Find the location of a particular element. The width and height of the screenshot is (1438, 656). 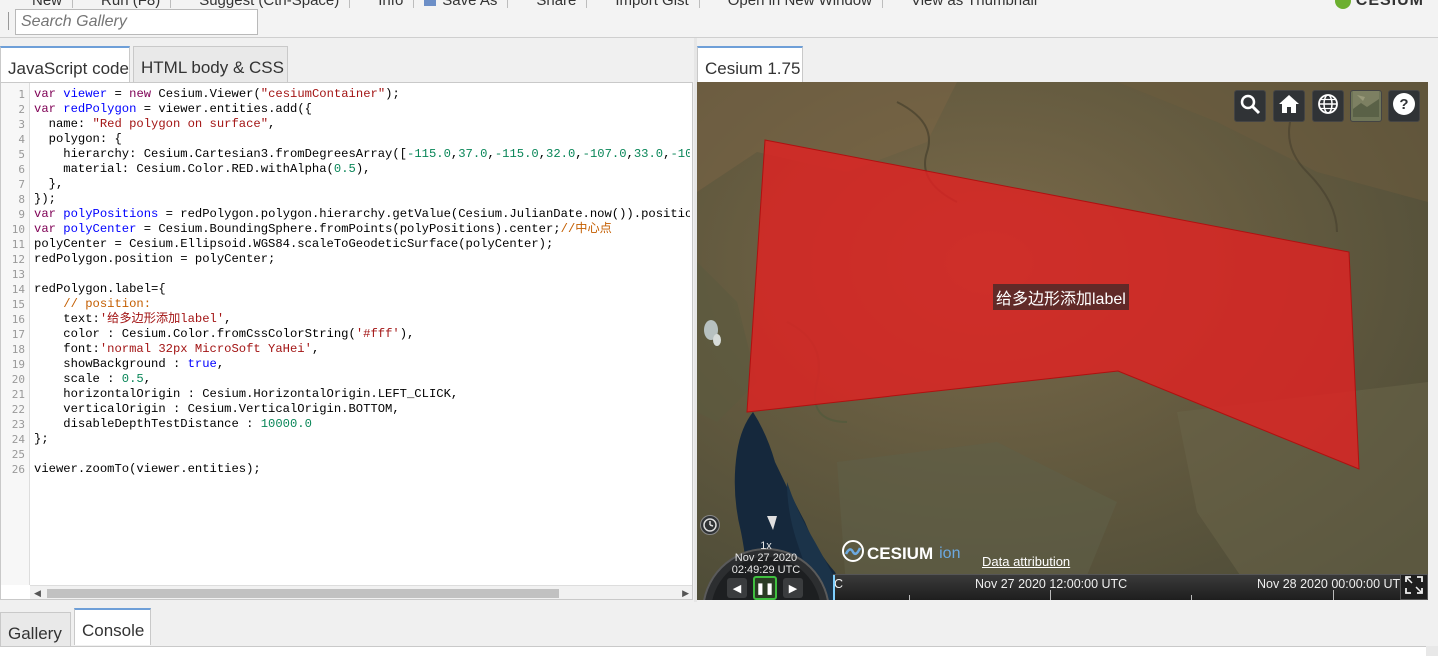

cesium-ion-icon is located at coordinates (853, 553).